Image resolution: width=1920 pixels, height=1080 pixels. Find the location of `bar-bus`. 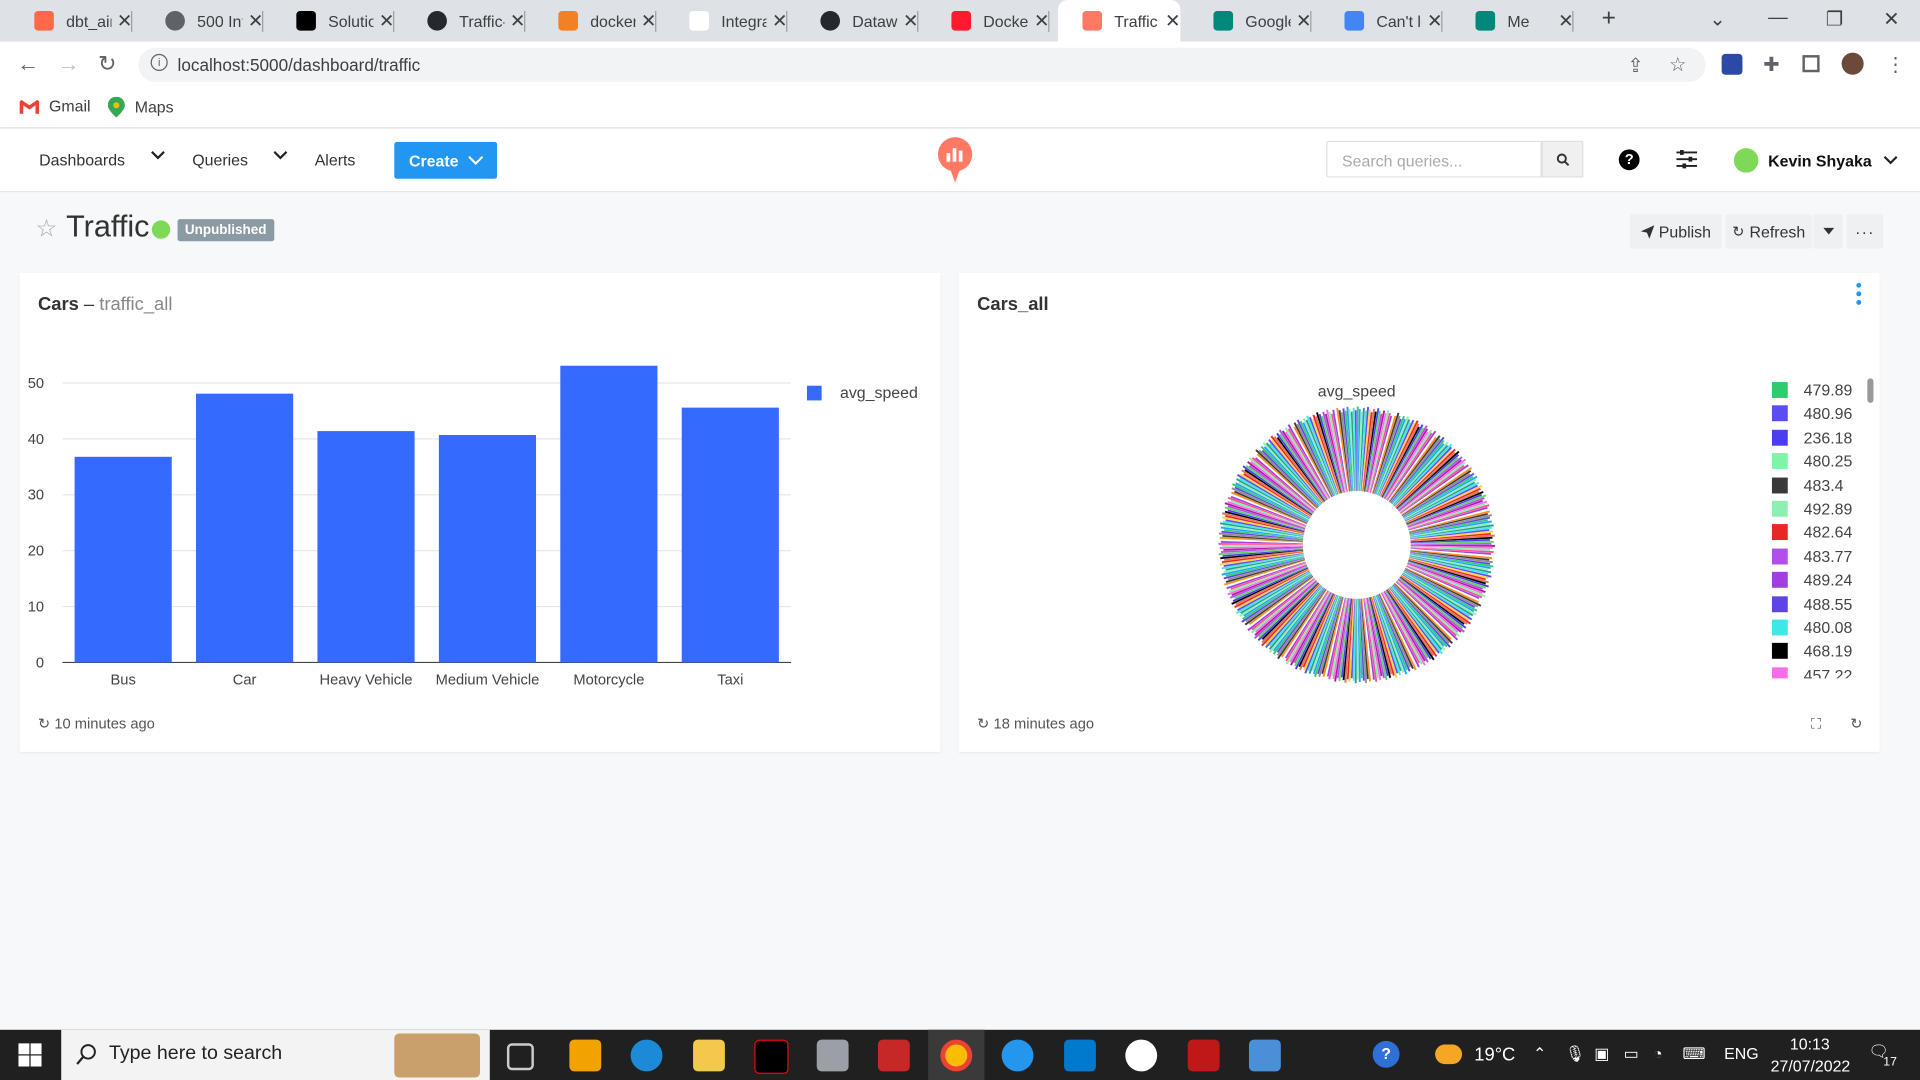

bar-bus is located at coordinates (123, 559).